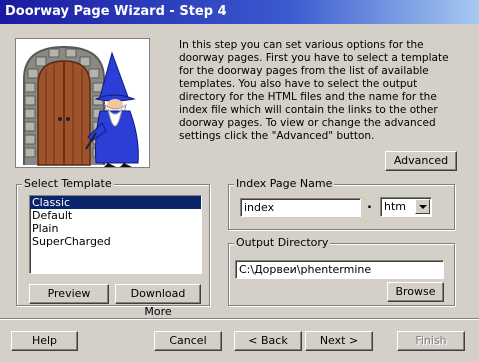 This screenshot has width=479, height=362. I want to click on window-title: Doorway Page Wizard - Step 4, so click(239, 12).